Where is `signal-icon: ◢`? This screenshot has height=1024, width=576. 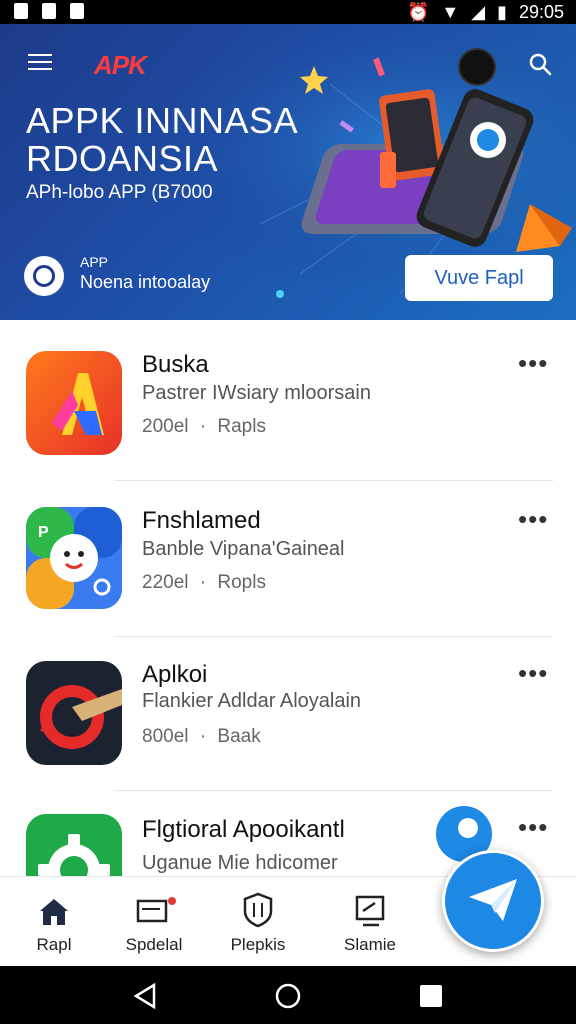 signal-icon: ◢ is located at coordinates (478, 12).